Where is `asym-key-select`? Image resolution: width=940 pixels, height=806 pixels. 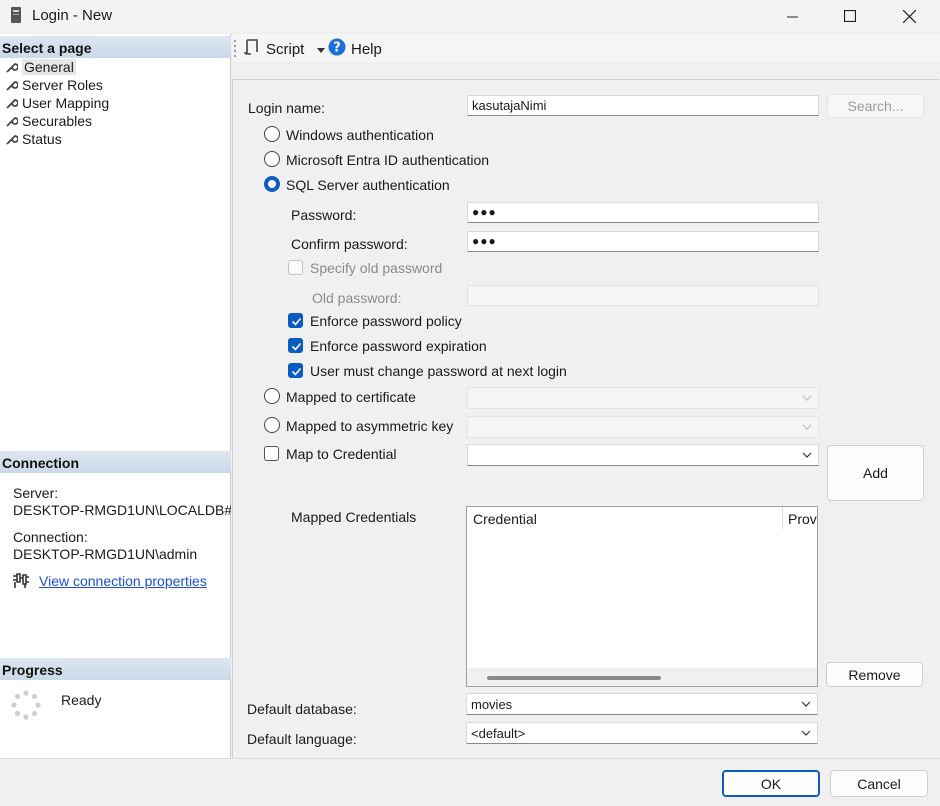
asym-key-select is located at coordinates (643, 427).